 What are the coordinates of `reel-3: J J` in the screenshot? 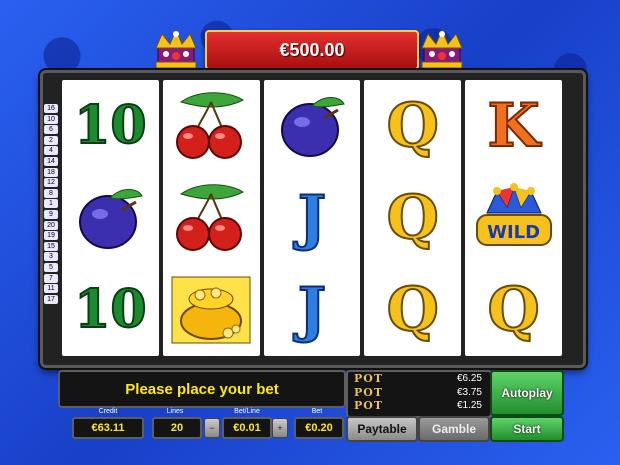 It's located at (312, 218).